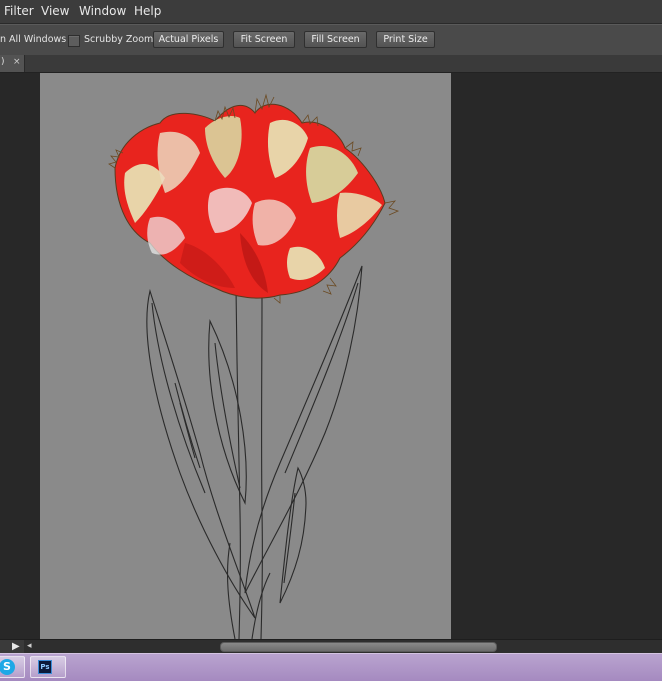  Describe the element at coordinates (19, 11) in the screenshot. I see `menu-filter: Filter` at that location.